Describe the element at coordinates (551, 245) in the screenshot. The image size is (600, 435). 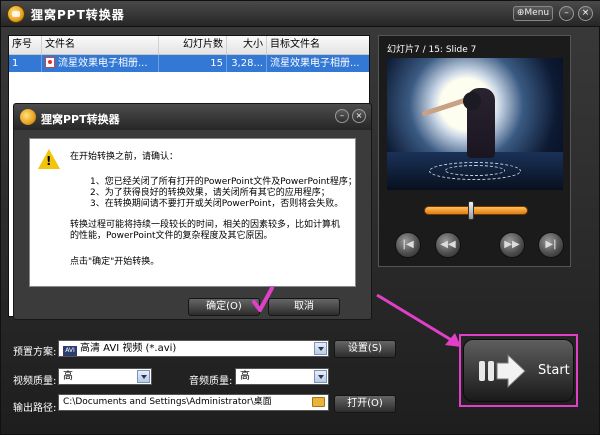
I see `last-slide-button: ▶|` at that location.